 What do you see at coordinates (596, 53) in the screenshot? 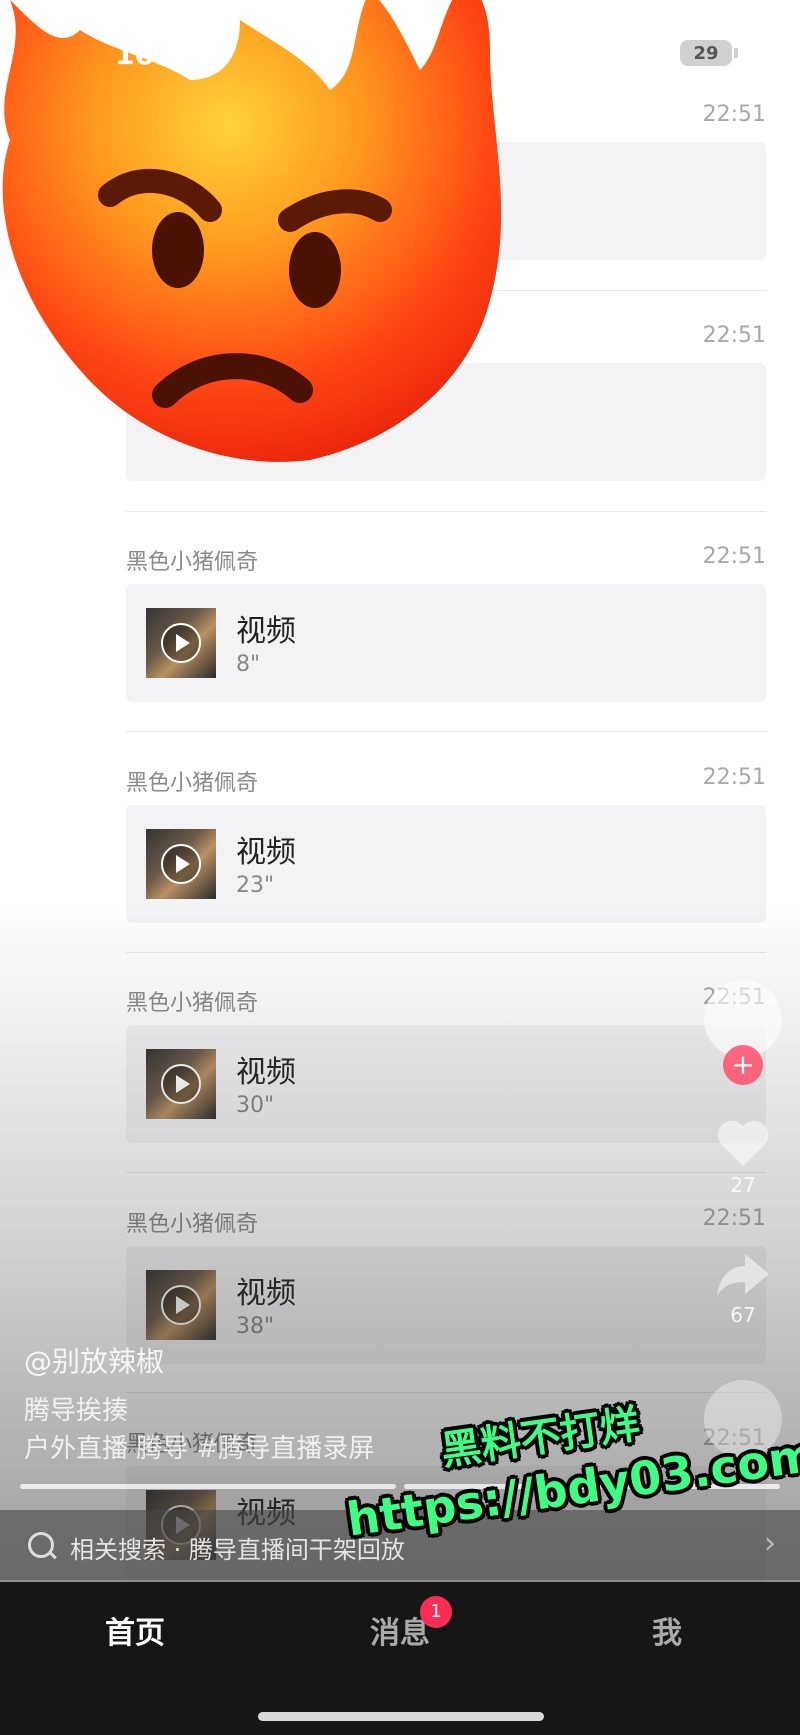
I see `signal-icon` at bounding box center [596, 53].